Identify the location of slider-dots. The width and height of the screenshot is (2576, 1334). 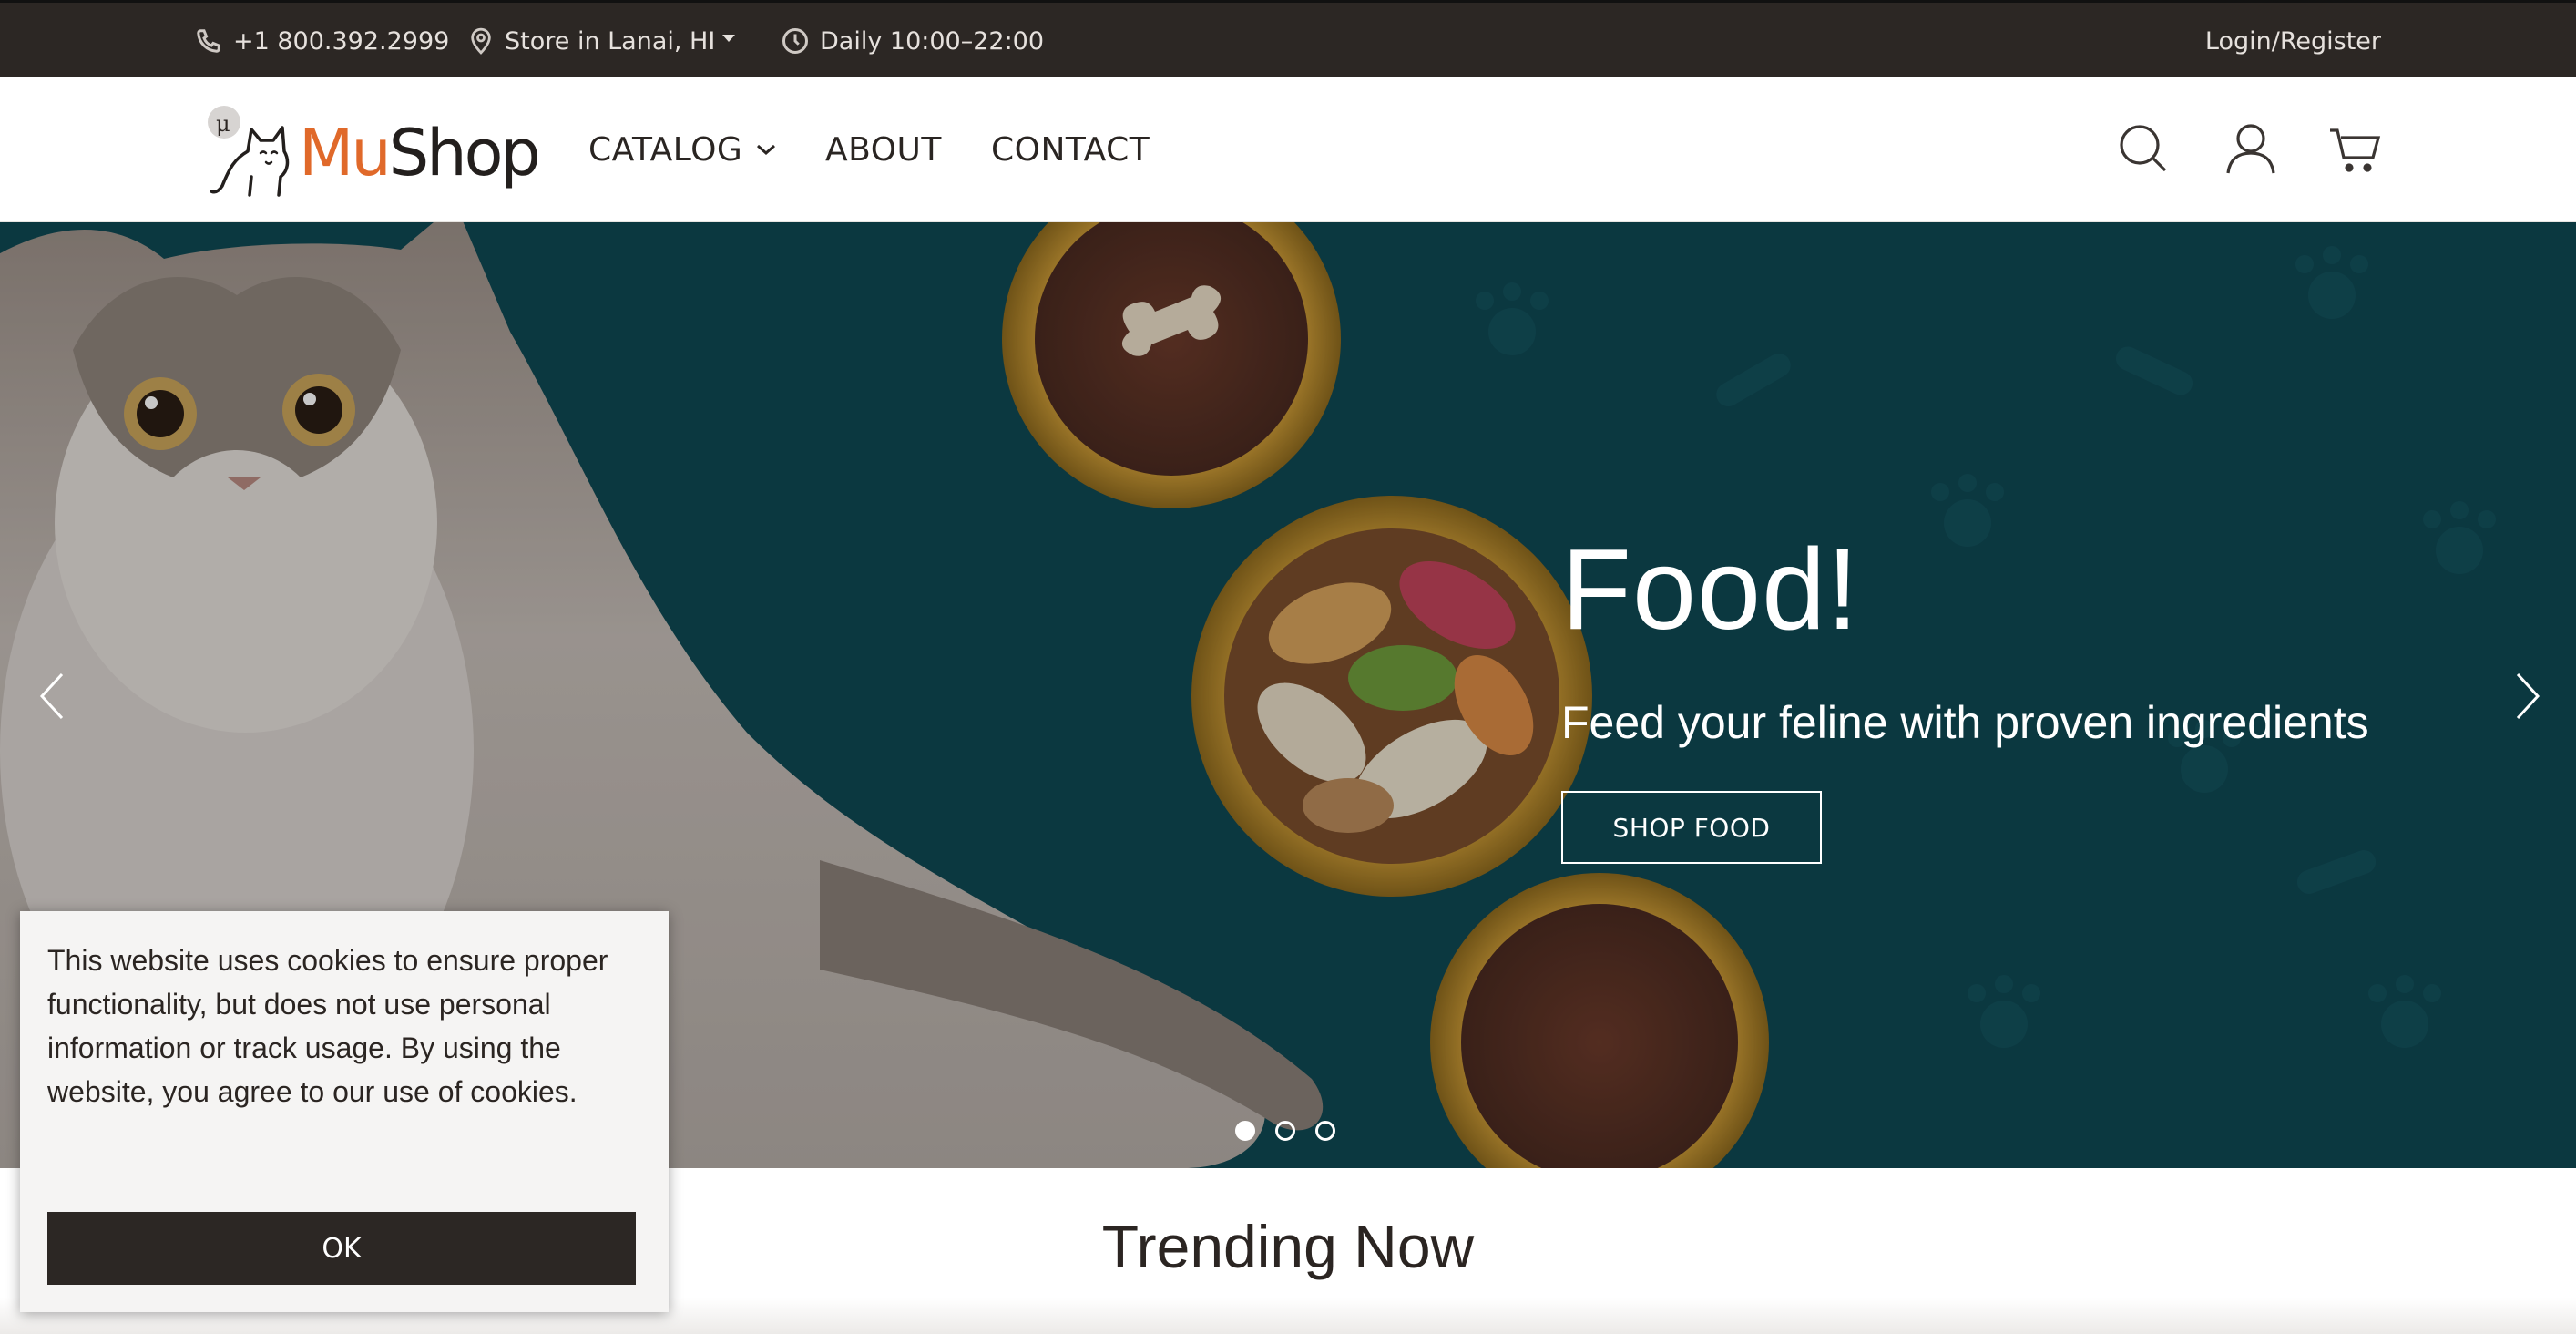
(1285, 1131).